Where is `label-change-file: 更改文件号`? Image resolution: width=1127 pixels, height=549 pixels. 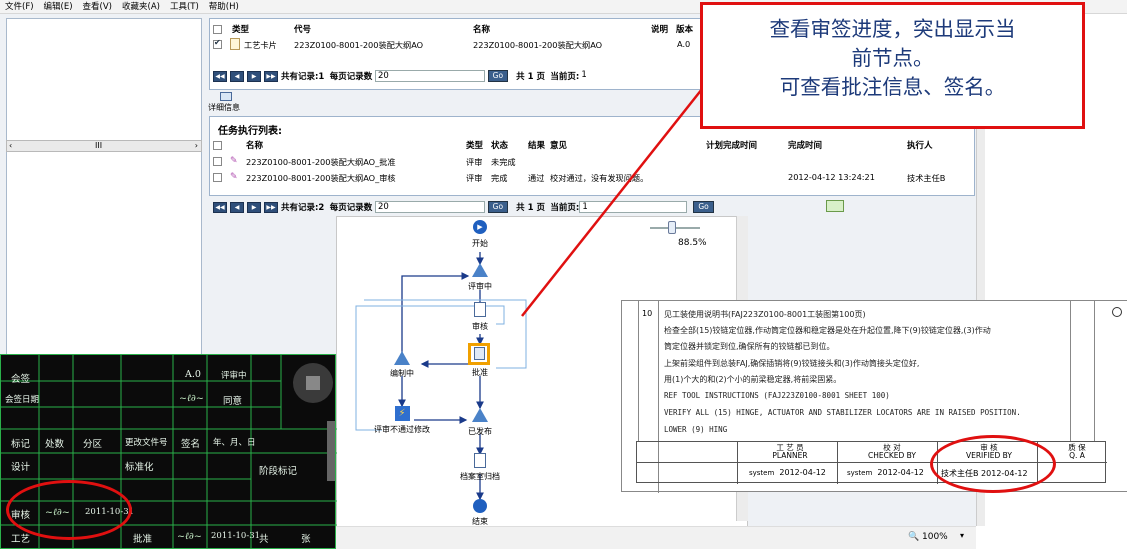 label-change-file: 更改文件号 is located at coordinates (146, 443).